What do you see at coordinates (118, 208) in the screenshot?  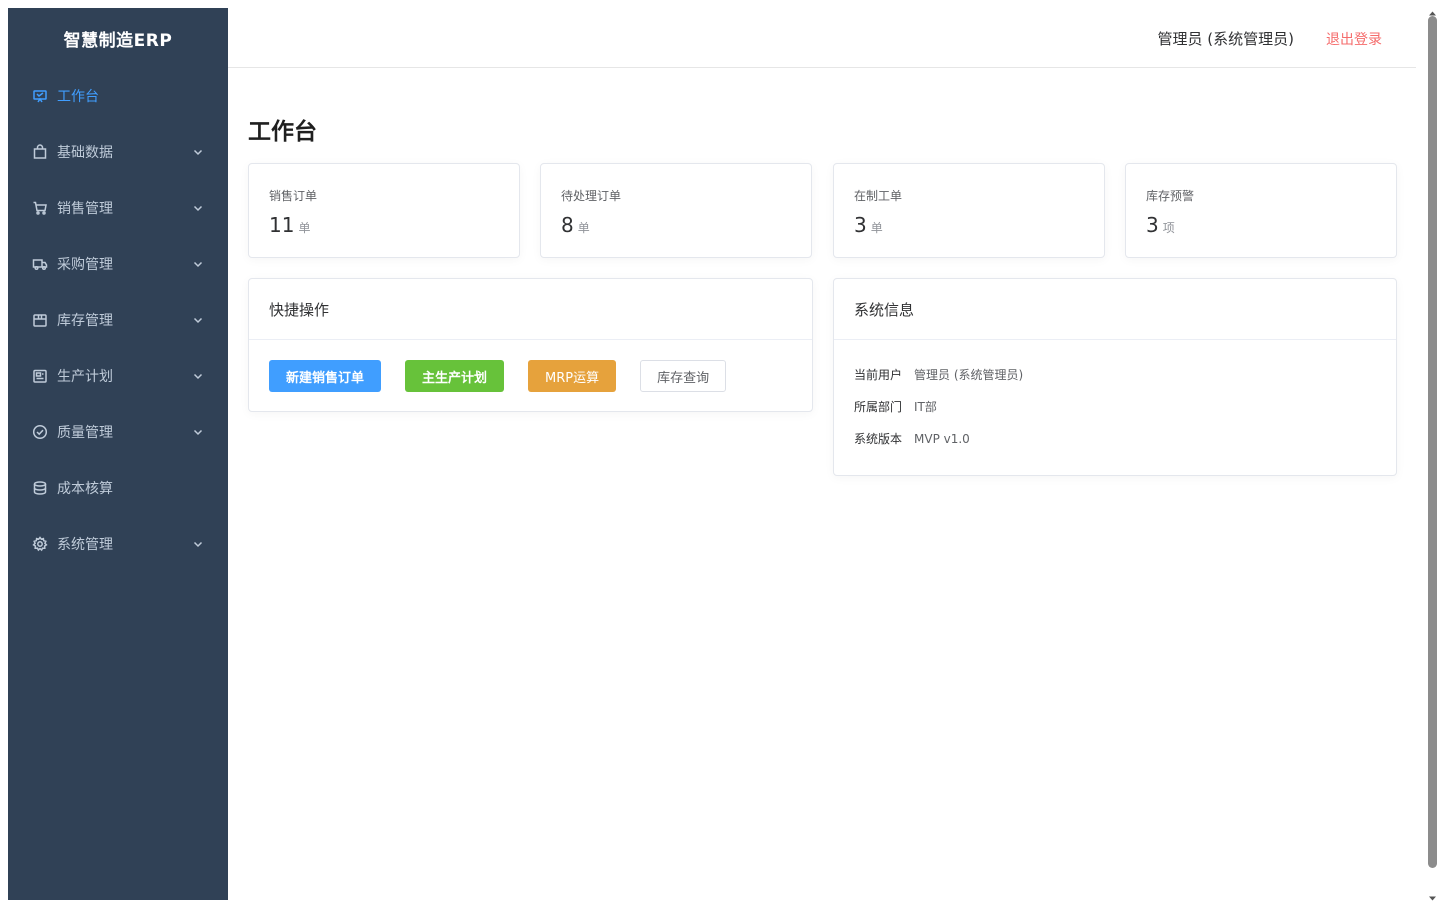 I see `sidebar-item-sales: 销售管理` at bounding box center [118, 208].